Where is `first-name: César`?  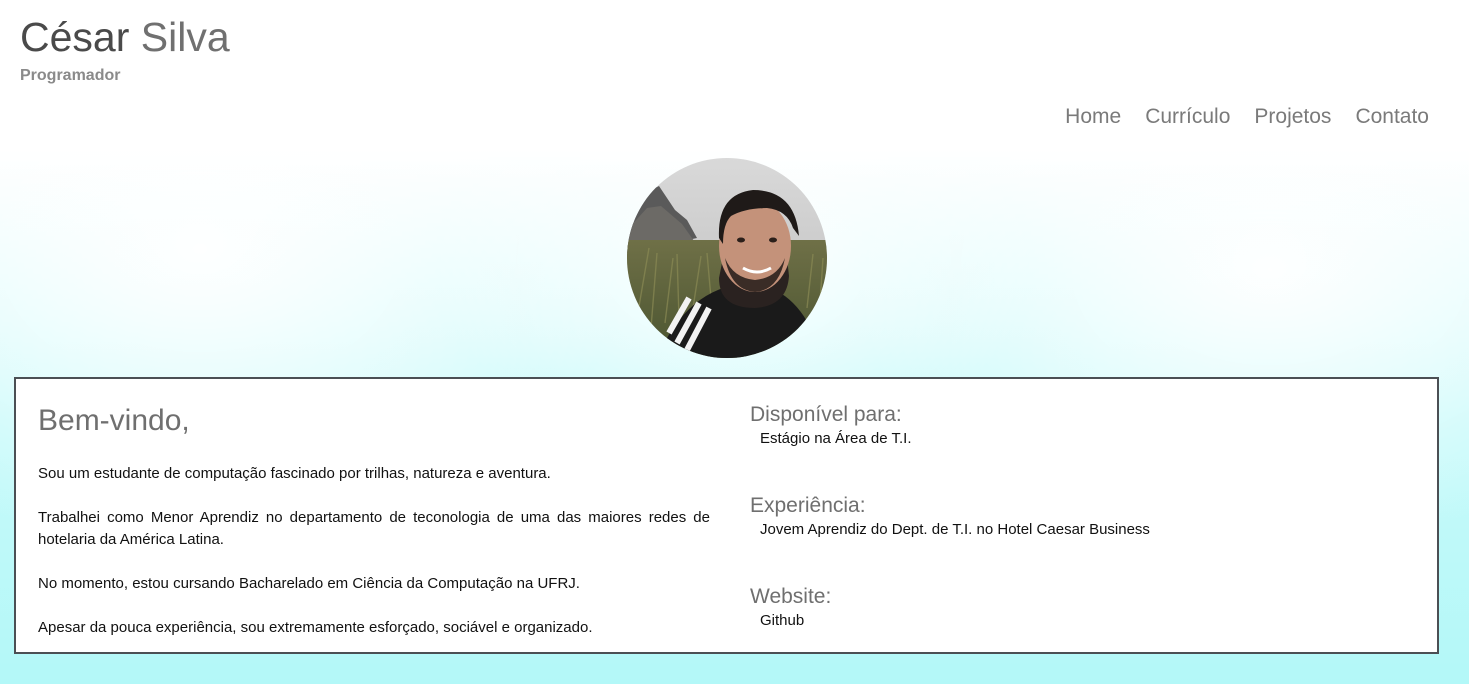
first-name: César is located at coordinates (75, 37).